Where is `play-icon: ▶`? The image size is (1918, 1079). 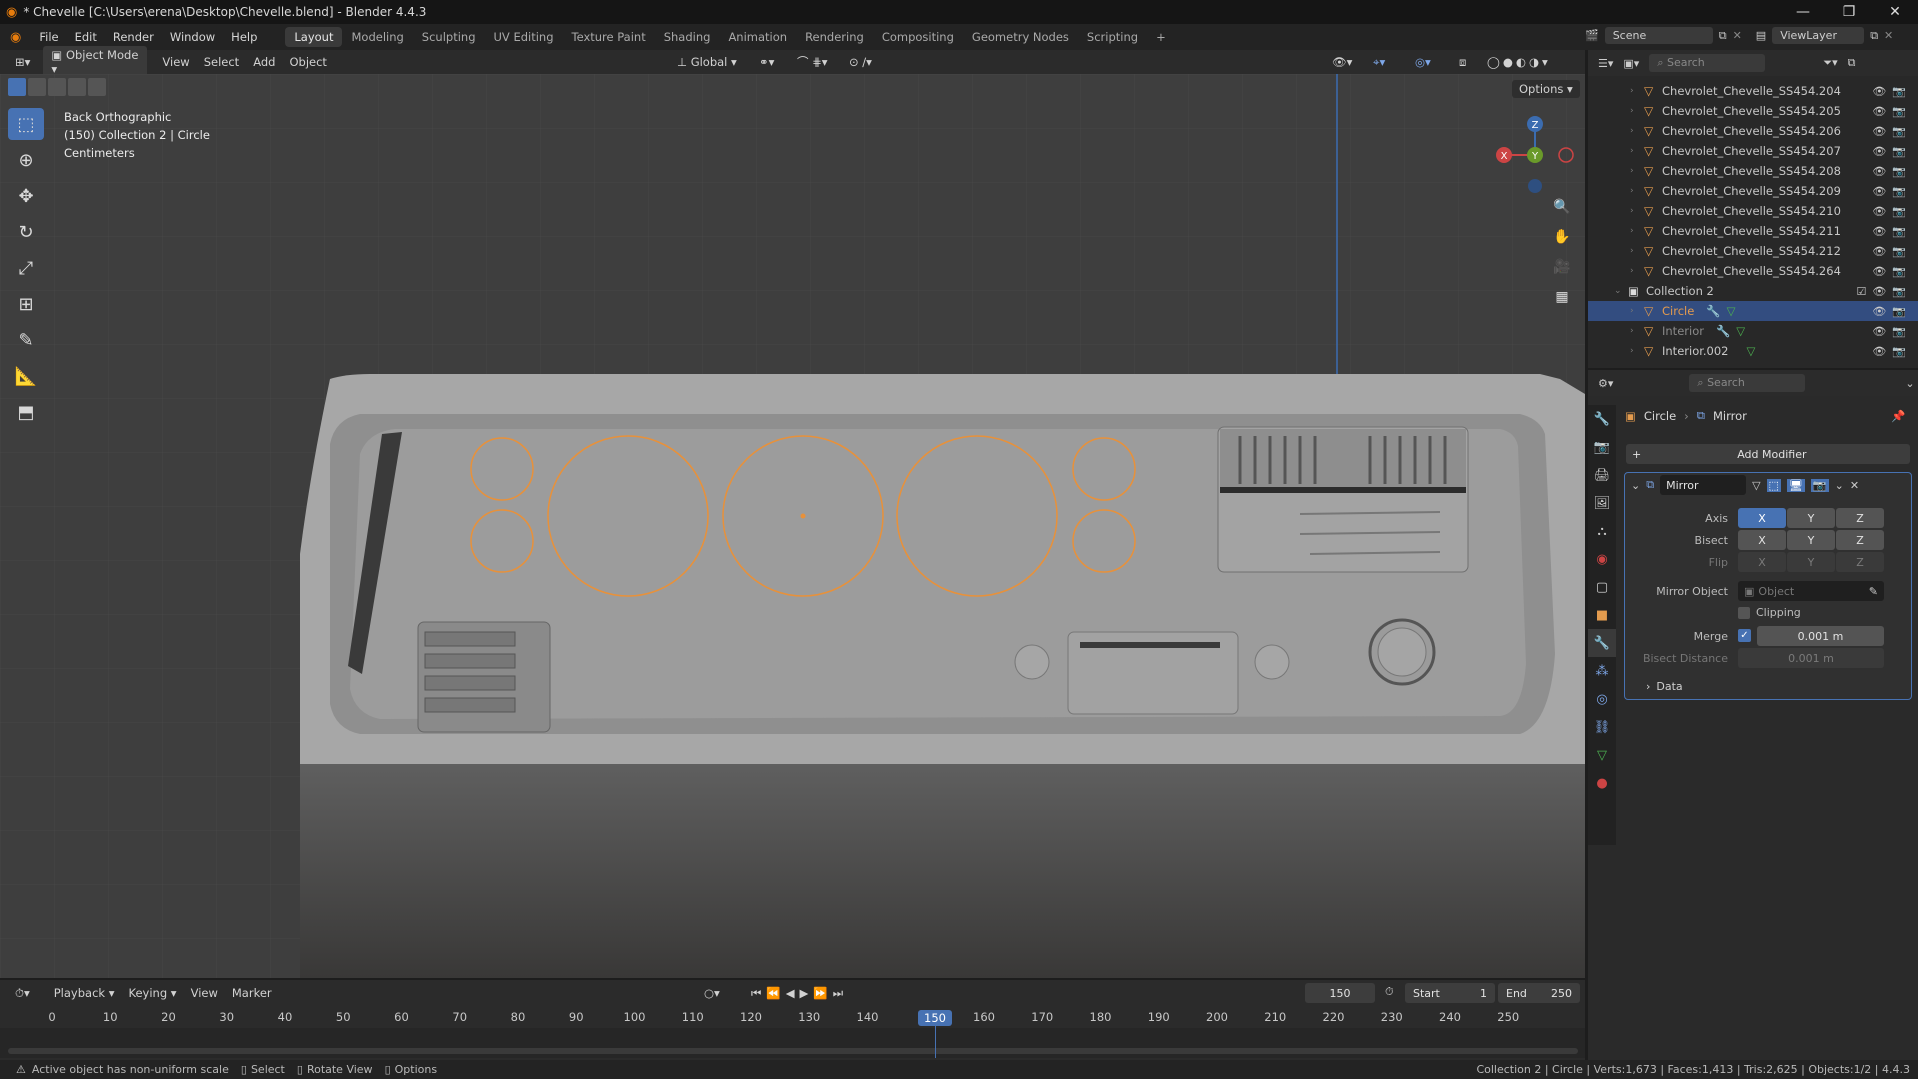
play-icon: ▶ is located at coordinates (807, 993).